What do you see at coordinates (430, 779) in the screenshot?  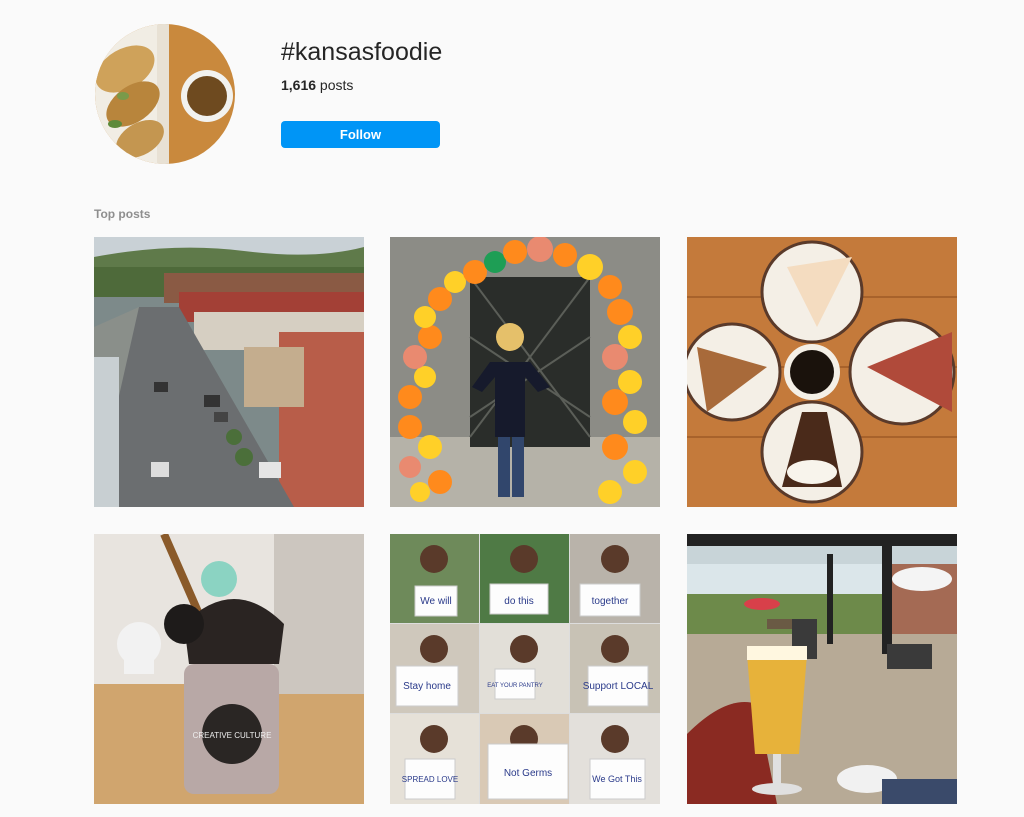 I see `sign-text-7: SPREAD LOVE` at bounding box center [430, 779].